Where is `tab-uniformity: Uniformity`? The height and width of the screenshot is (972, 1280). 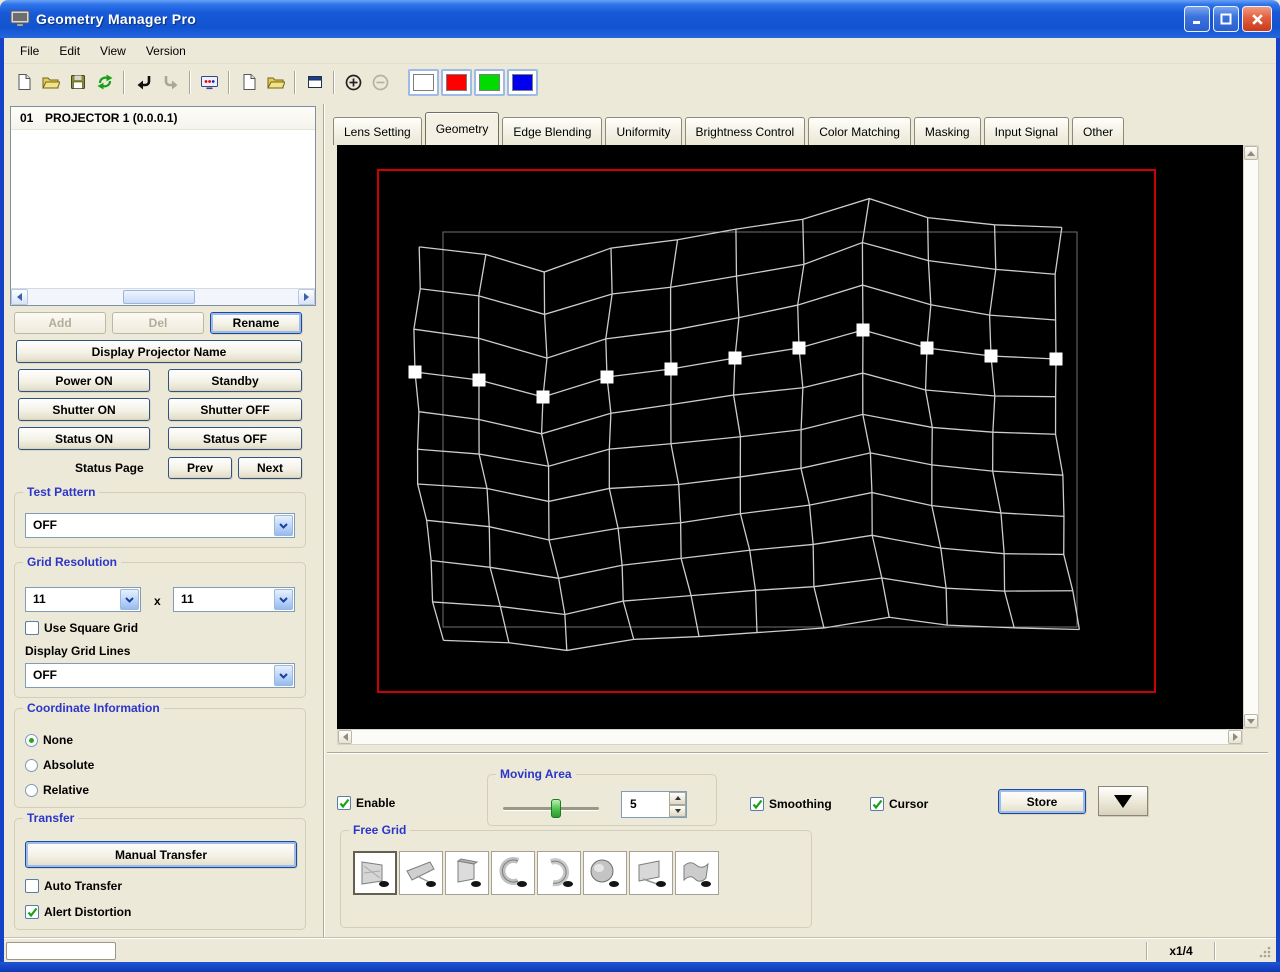
tab-uniformity: Uniformity is located at coordinates (643, 131).